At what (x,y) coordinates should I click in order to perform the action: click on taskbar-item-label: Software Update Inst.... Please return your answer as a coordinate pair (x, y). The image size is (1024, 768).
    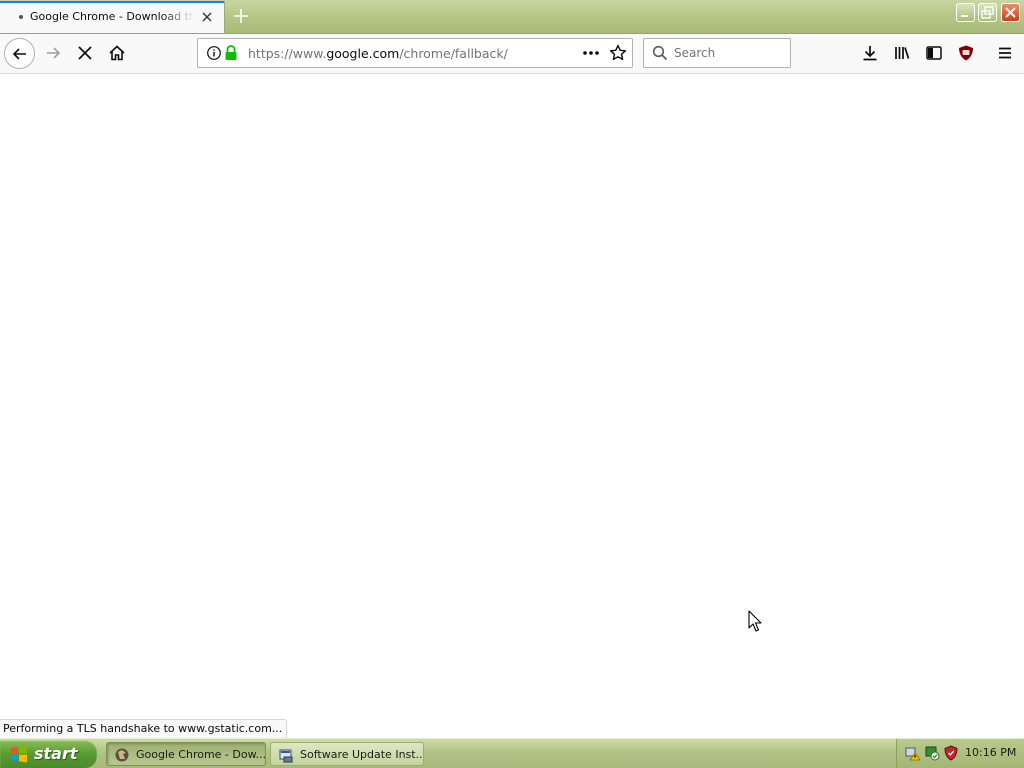
    Looking at the image, I should click on (362, 754).